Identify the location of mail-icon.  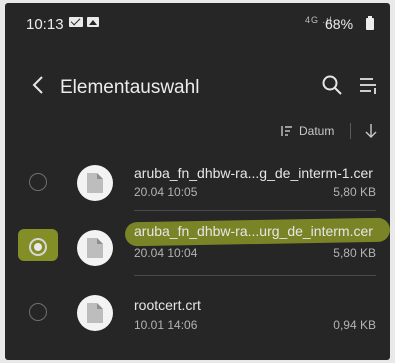
(76, 22).